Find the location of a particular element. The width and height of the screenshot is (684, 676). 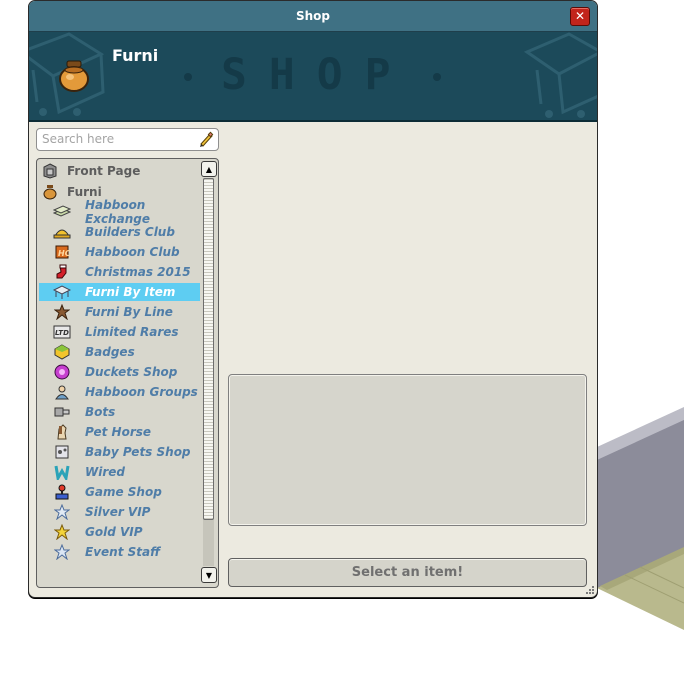

catalog-item-label: Christmas 2015 is located at coordinates (138, 272).